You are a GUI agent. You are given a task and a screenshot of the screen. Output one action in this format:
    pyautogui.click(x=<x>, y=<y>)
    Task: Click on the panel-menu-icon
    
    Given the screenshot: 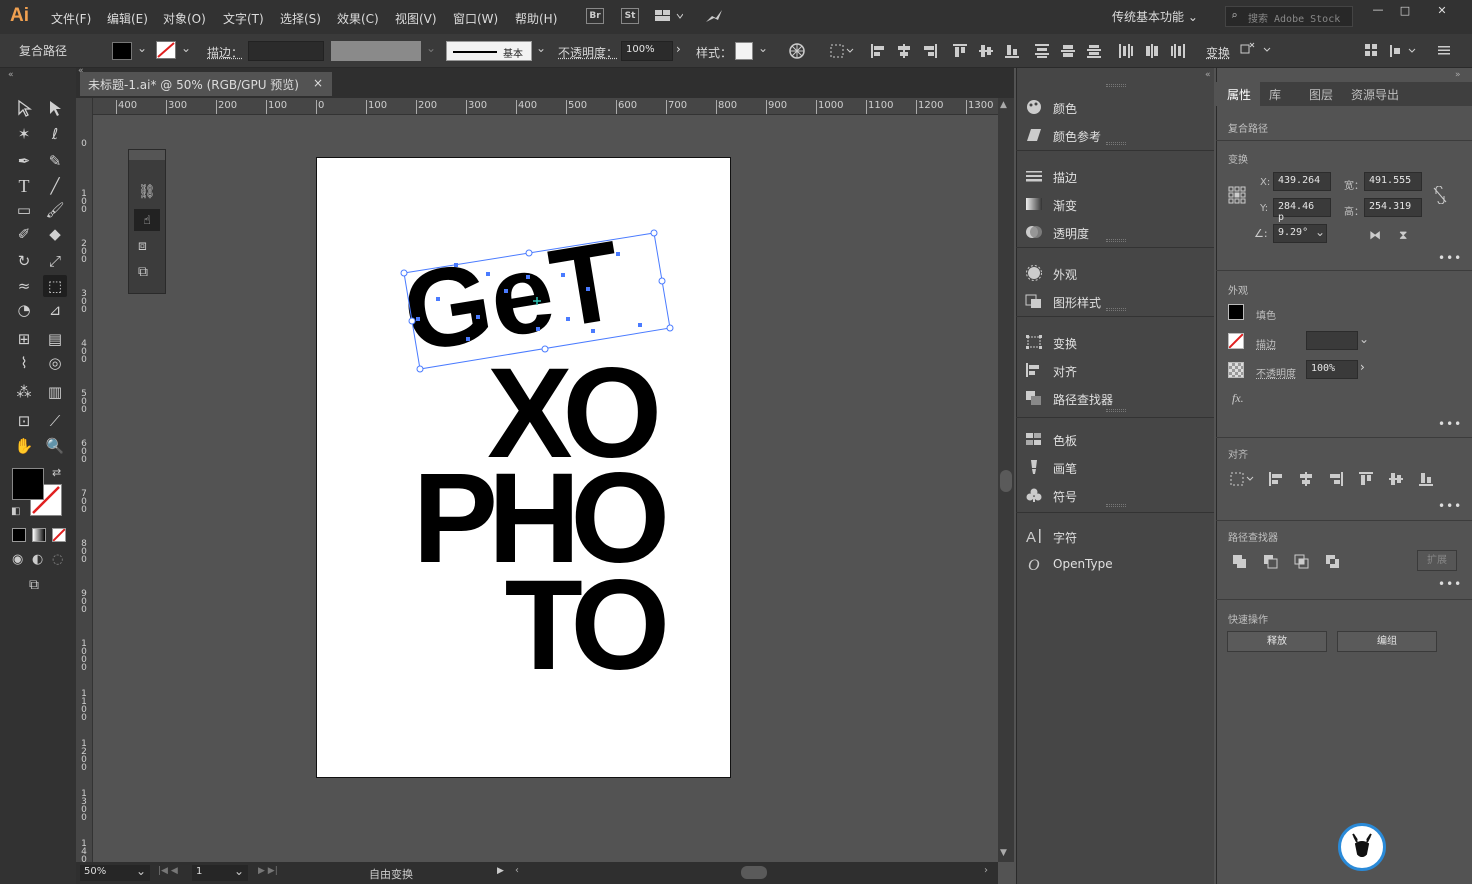 What is the action you would take?
    pyautogui.click(x=1444, y=51)
    